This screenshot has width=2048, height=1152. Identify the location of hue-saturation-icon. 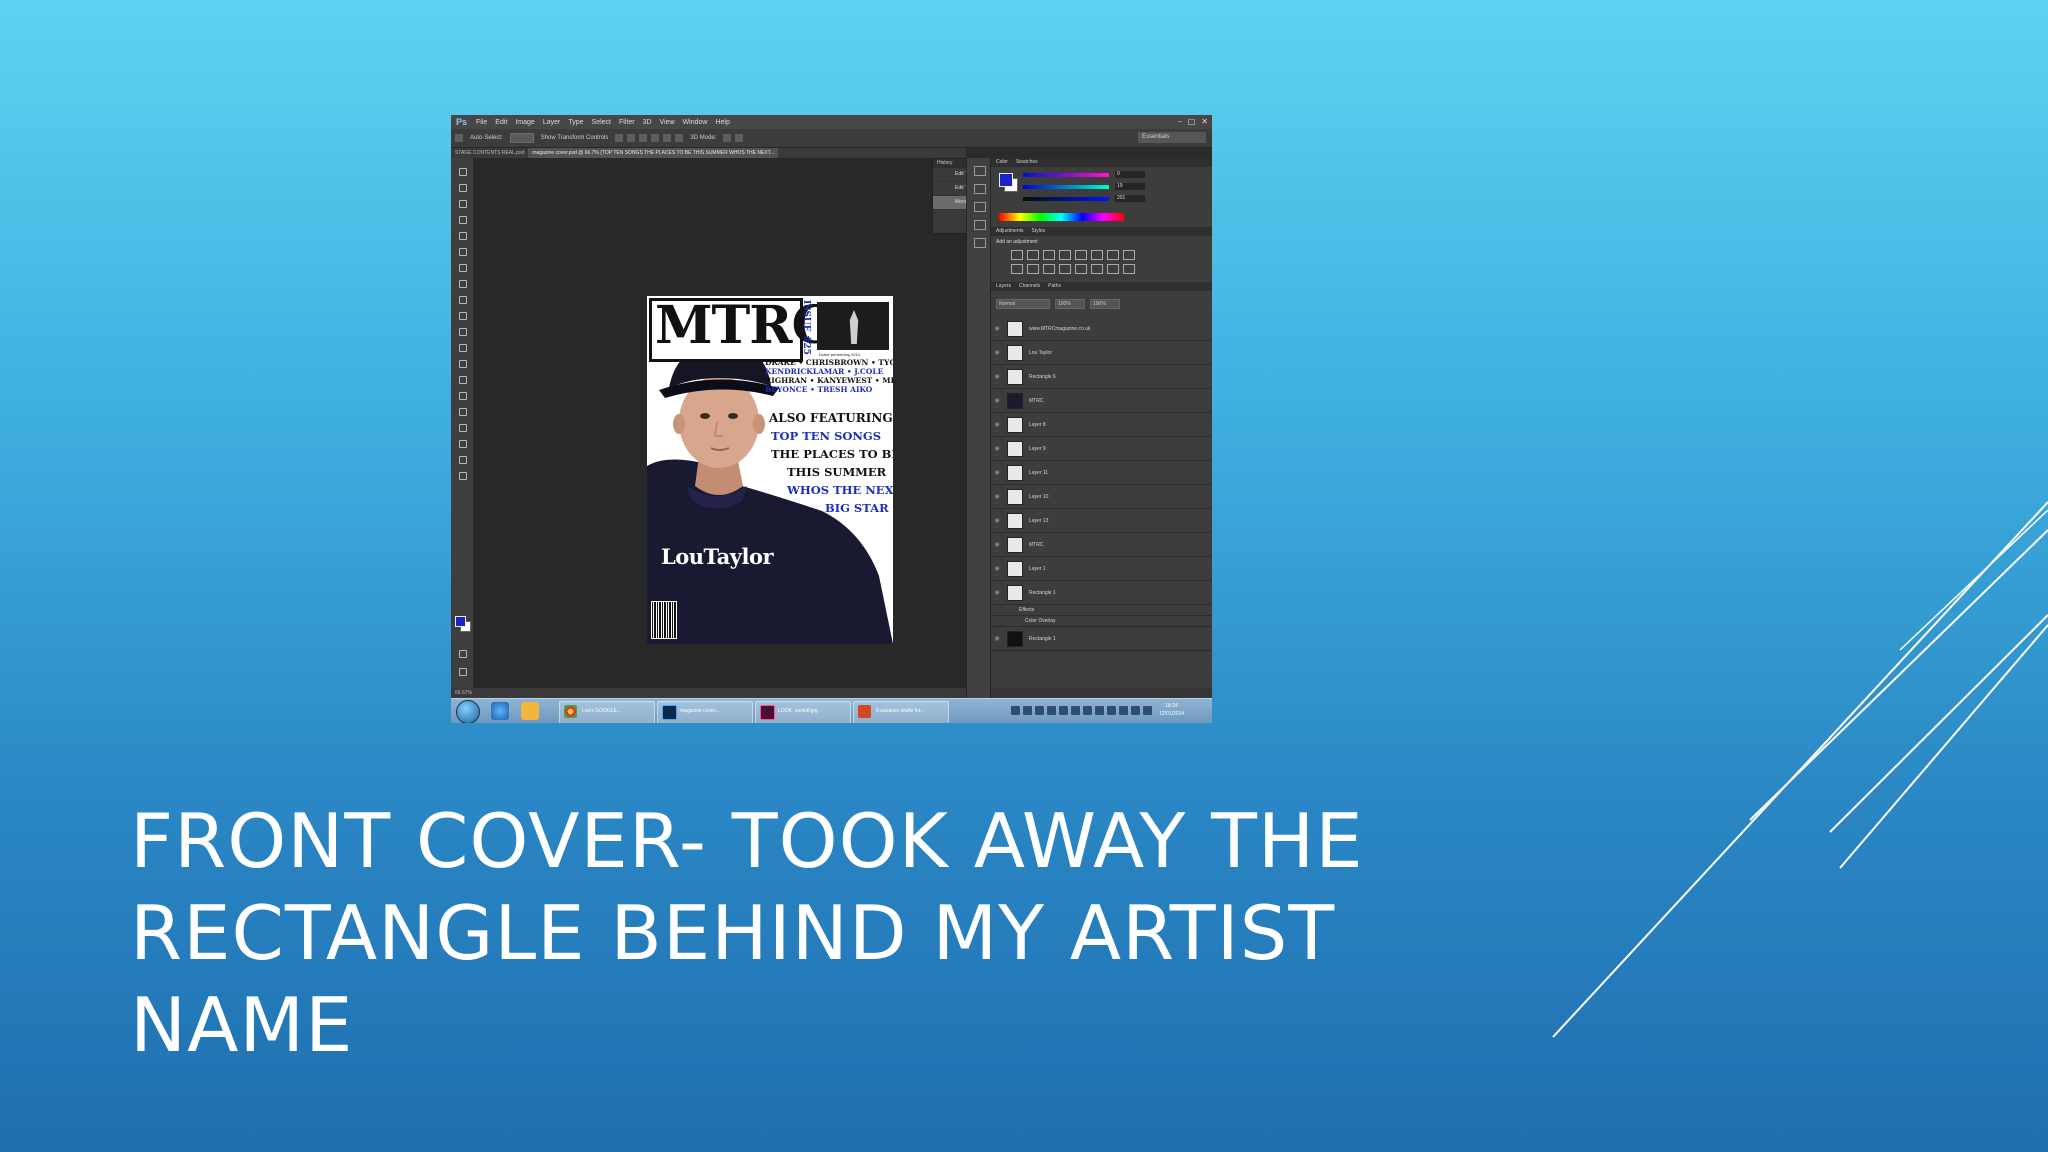
(1097, 255).